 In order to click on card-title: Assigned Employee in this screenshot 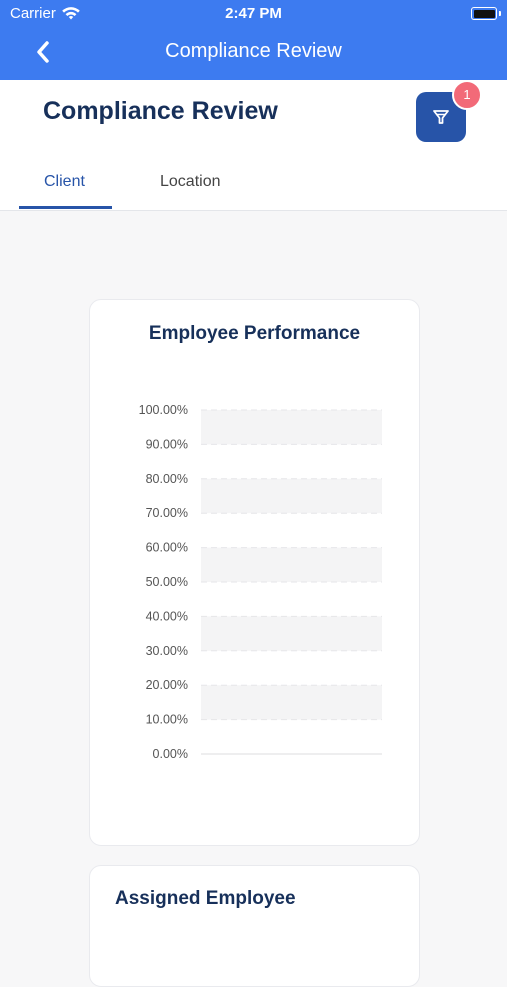, I will do `click(205, 898)`.